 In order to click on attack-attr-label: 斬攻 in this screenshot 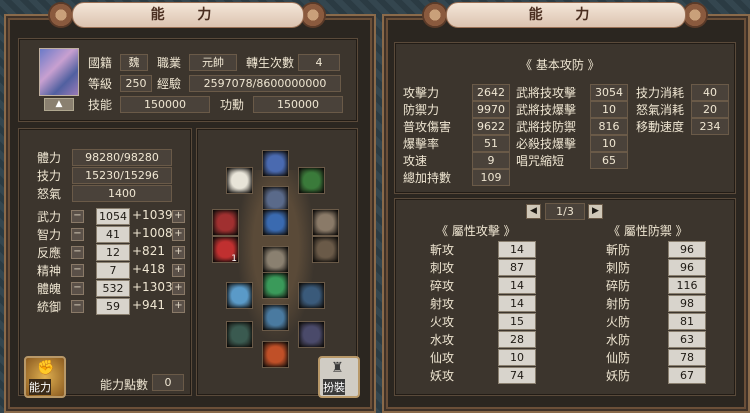, I will do `click(442, 250)`.